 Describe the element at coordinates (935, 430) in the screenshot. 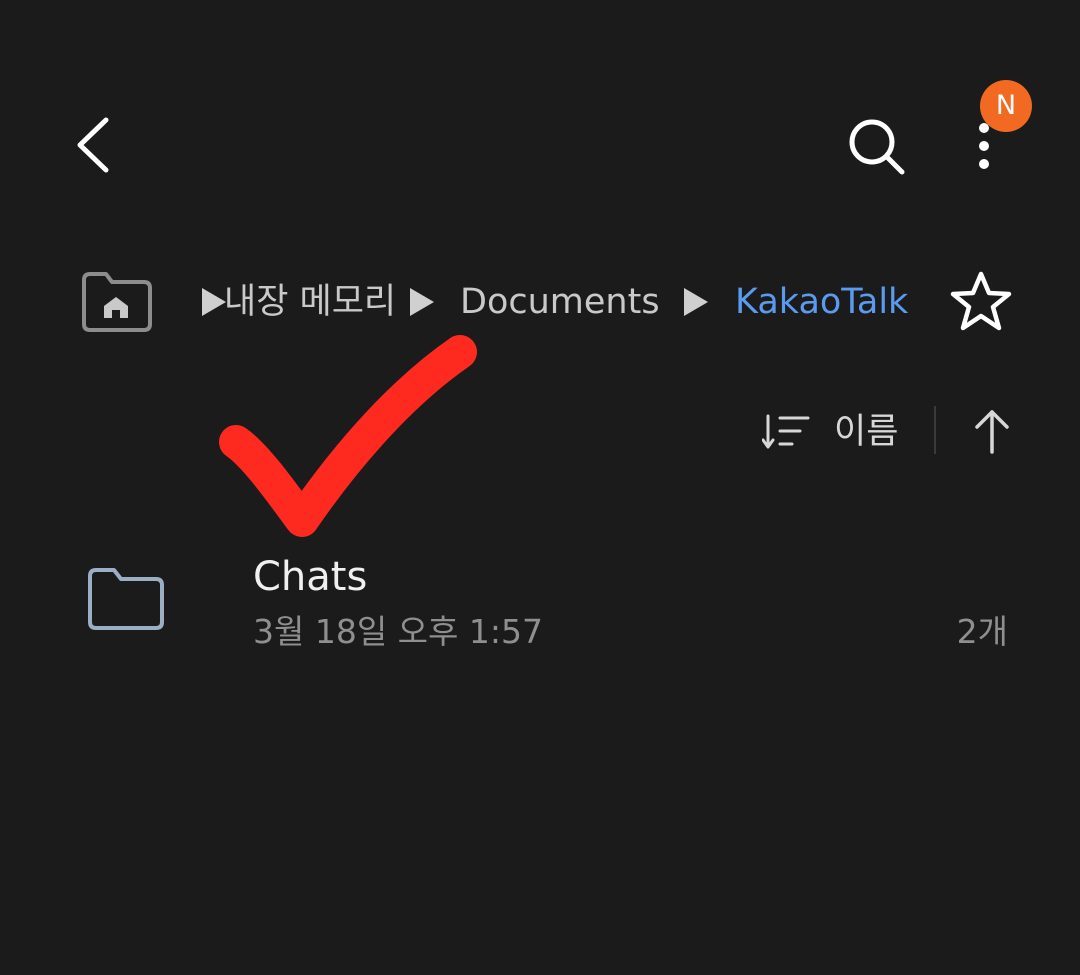

I see `divider` at that location.